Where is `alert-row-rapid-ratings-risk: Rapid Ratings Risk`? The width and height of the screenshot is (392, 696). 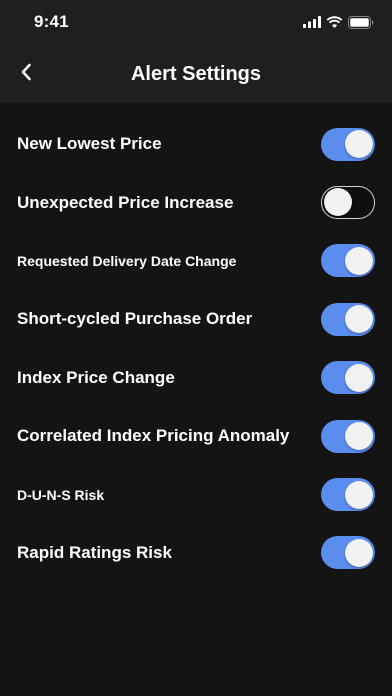
alert-row-rapid-ratings-risk: Rapid Ratings Risk is located at coordinates (196, 553).